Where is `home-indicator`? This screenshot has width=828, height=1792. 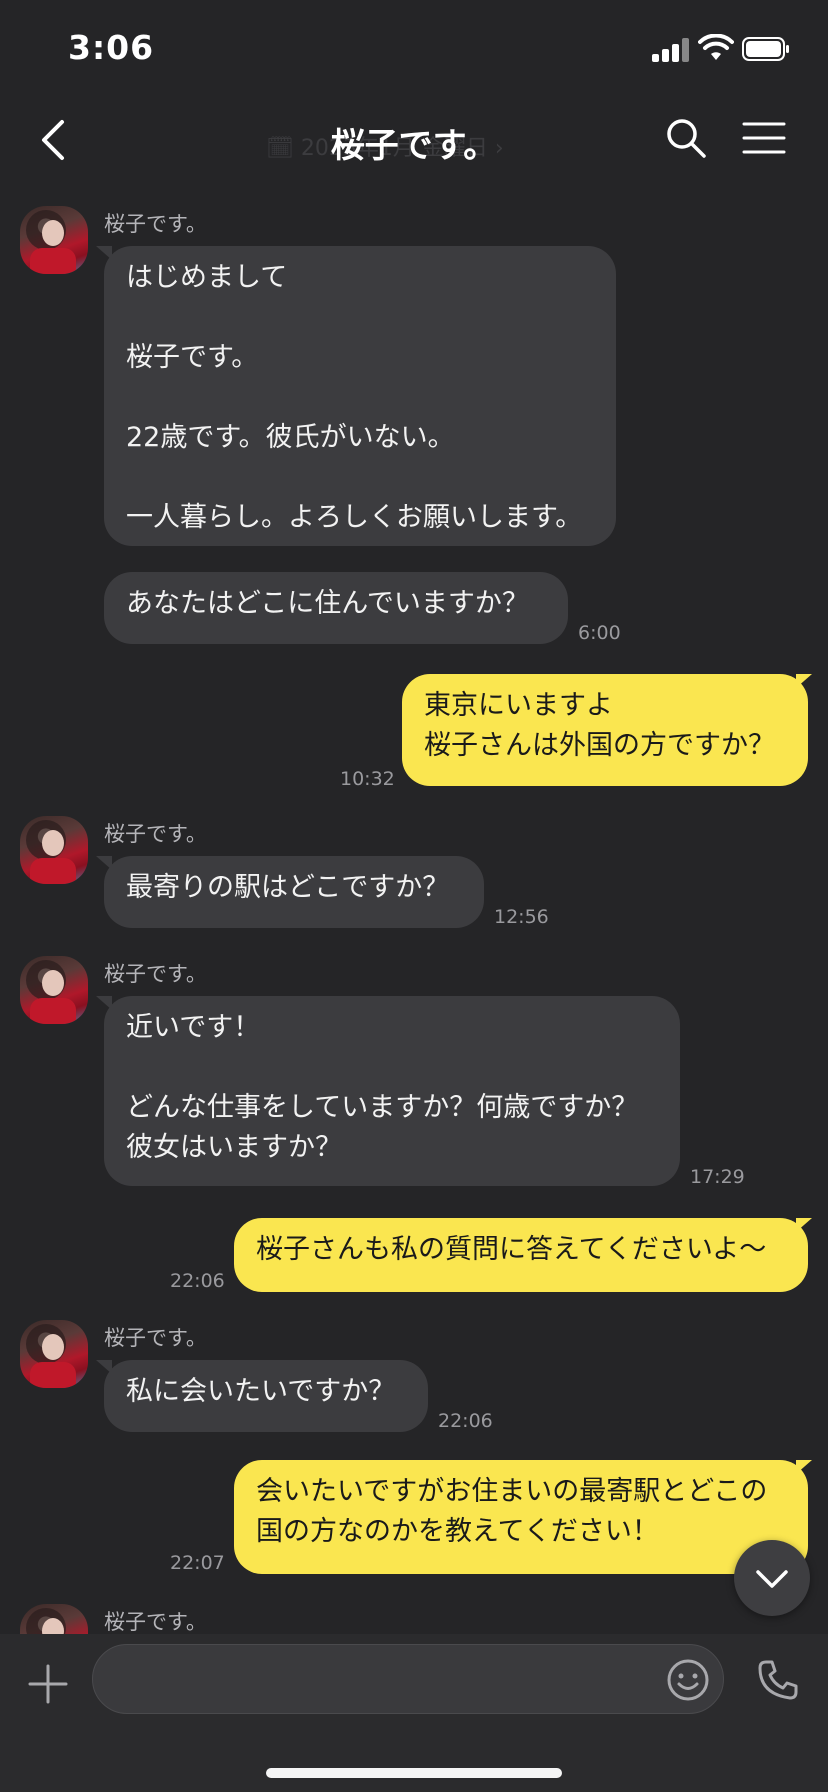 home-indicator is located at coordinates (414, 1773).